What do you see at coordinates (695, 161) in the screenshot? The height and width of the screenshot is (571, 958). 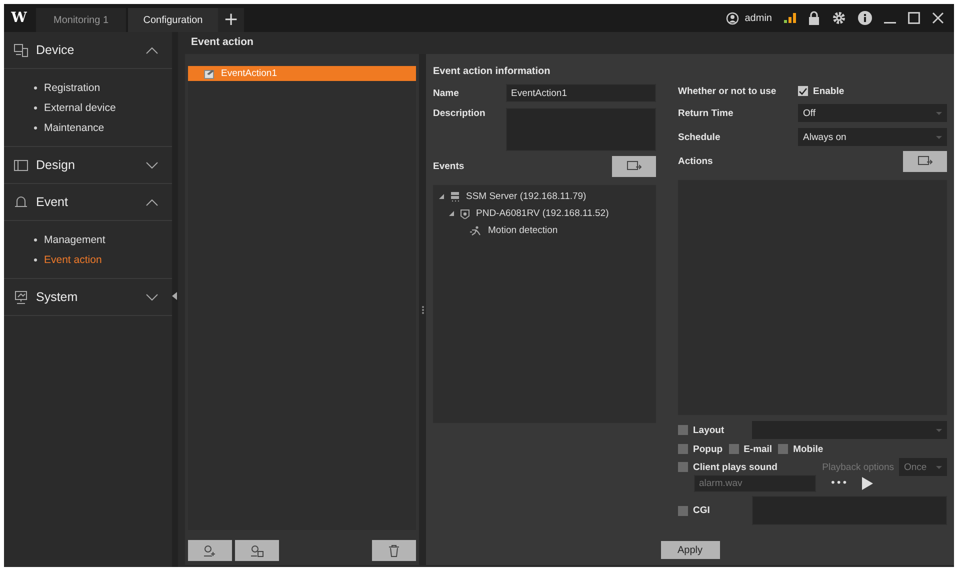 I see `section-label: Actions` at bounding box center [695, 161].